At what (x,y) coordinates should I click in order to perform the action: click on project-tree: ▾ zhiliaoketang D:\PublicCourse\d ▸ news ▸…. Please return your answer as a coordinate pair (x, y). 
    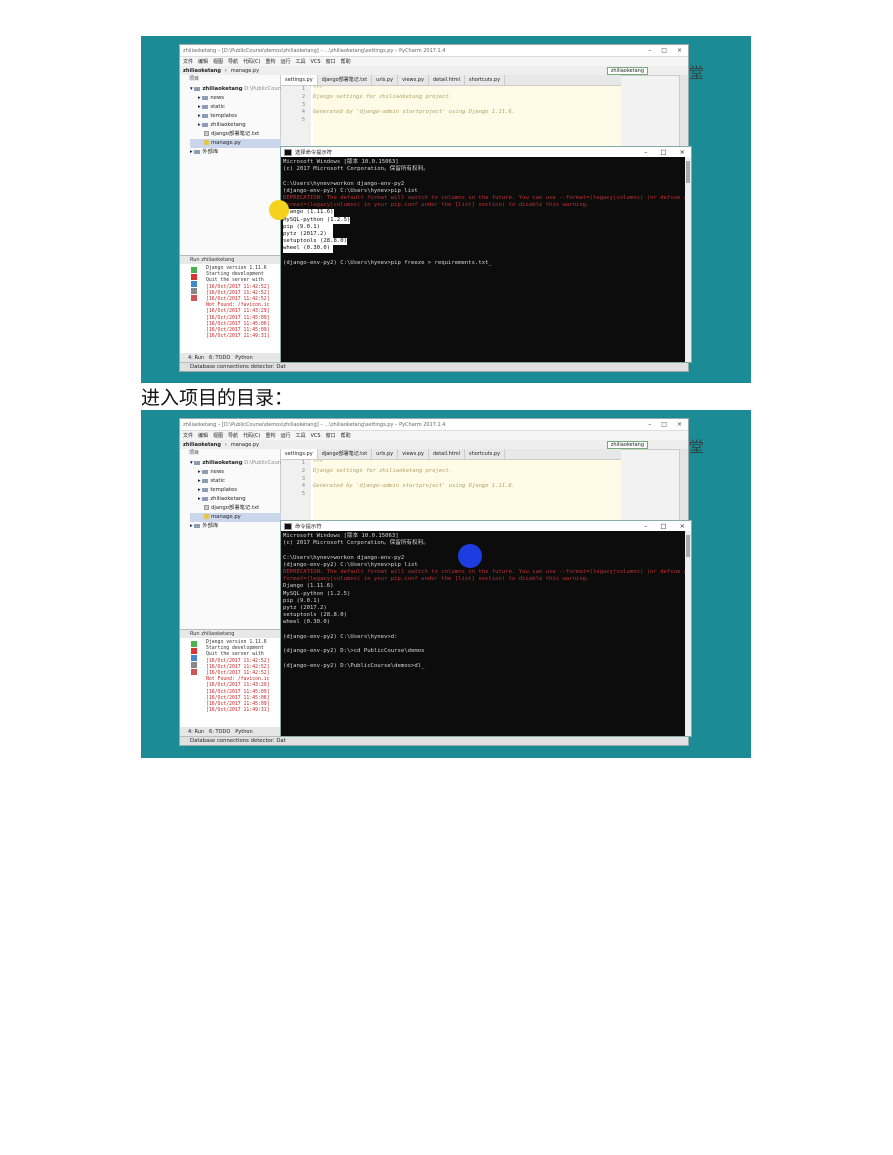
    Looking at the image, I should click on (241, 495).